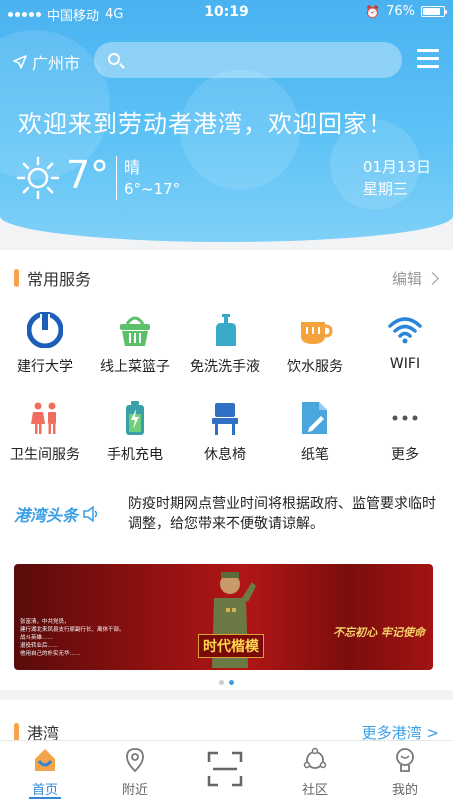  Describe the element at coordinates (221, 682) in the screenshot. I see `pager-dot` at that location.